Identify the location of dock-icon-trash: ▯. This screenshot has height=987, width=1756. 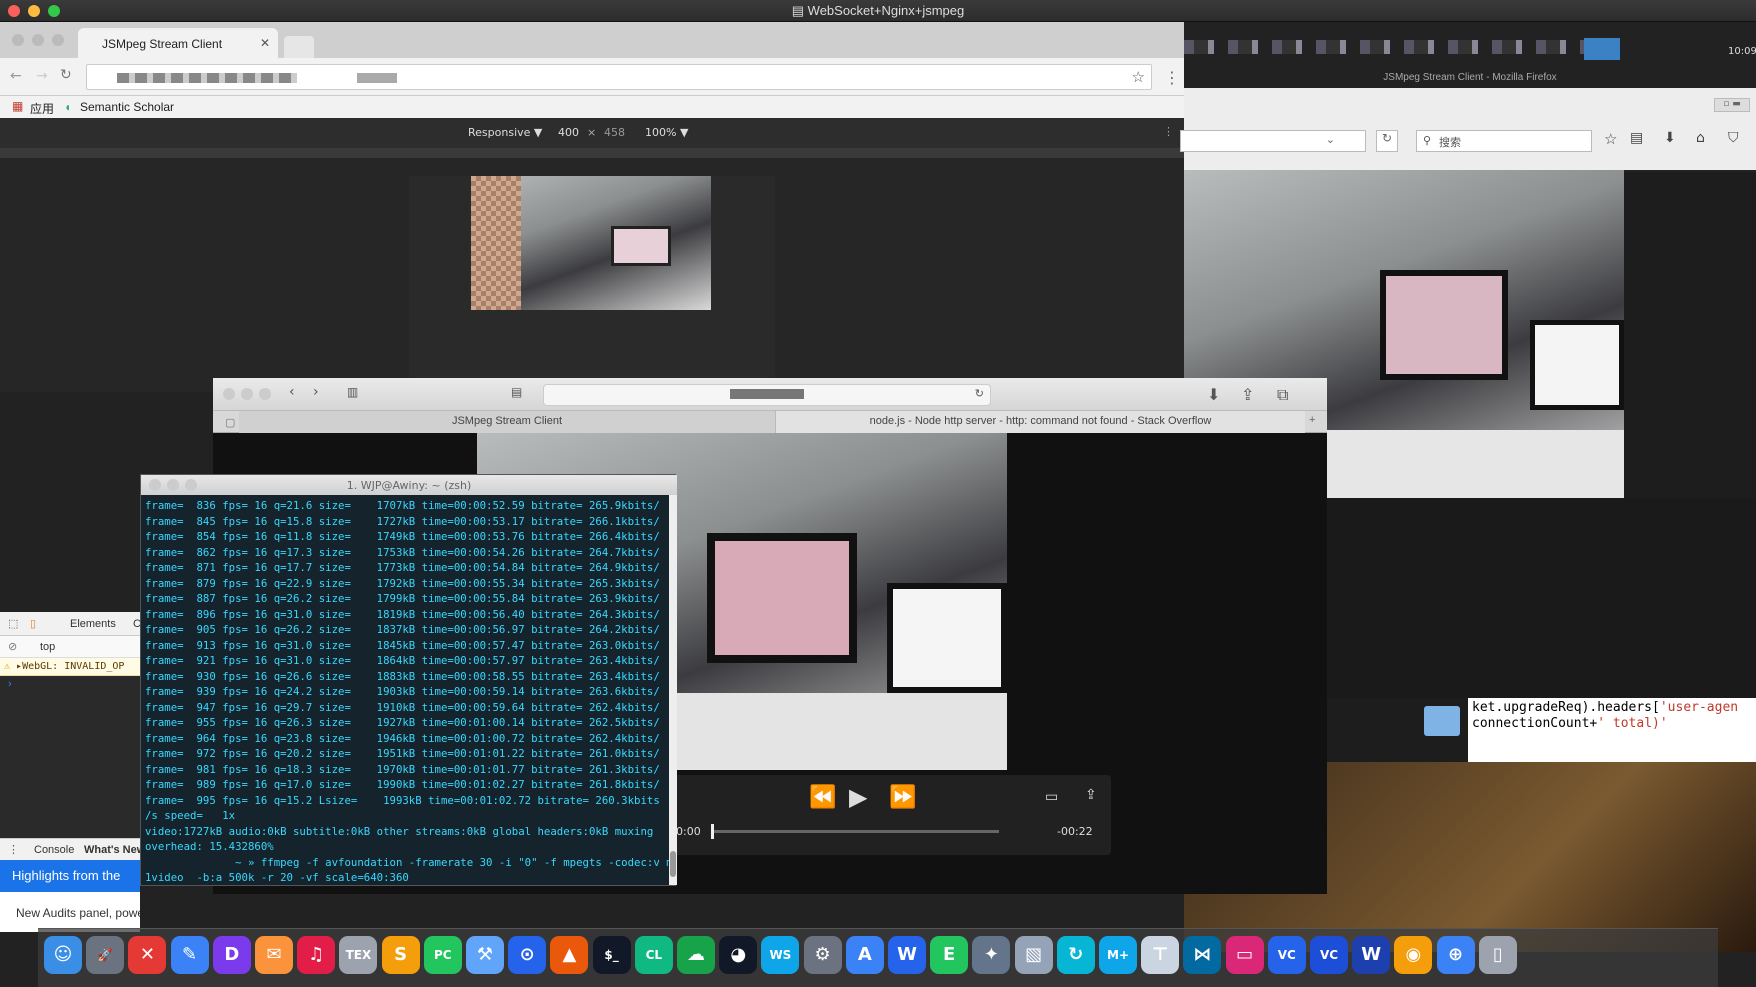
(1497, 955).